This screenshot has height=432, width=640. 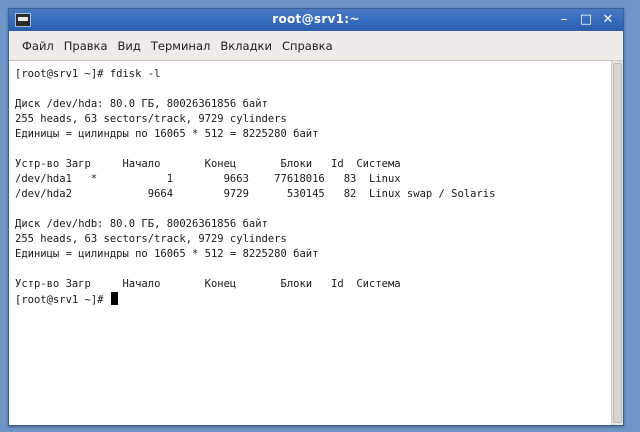 What do you see at coordinates (246, 46) in the screenshot?
I see `menu-tabs: Вкладки` at bounding box center [246, 46].